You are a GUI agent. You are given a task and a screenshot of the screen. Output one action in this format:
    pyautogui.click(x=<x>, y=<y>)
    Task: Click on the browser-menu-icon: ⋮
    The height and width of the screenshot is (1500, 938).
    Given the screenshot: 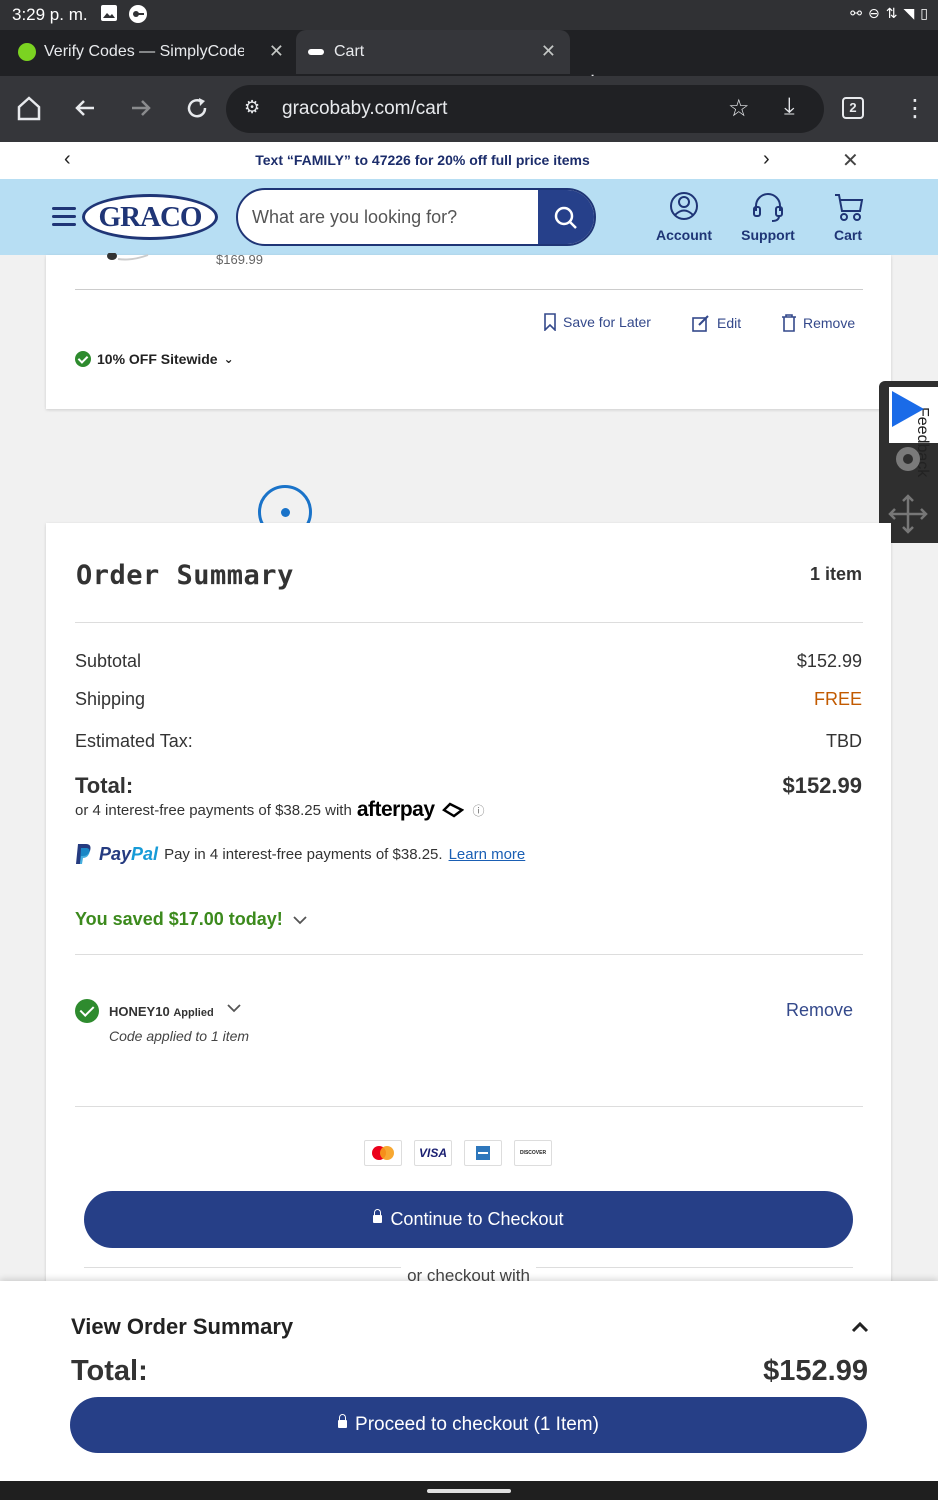 What is the action you would take?
    pyautogui.click(x=915, y=108)
    